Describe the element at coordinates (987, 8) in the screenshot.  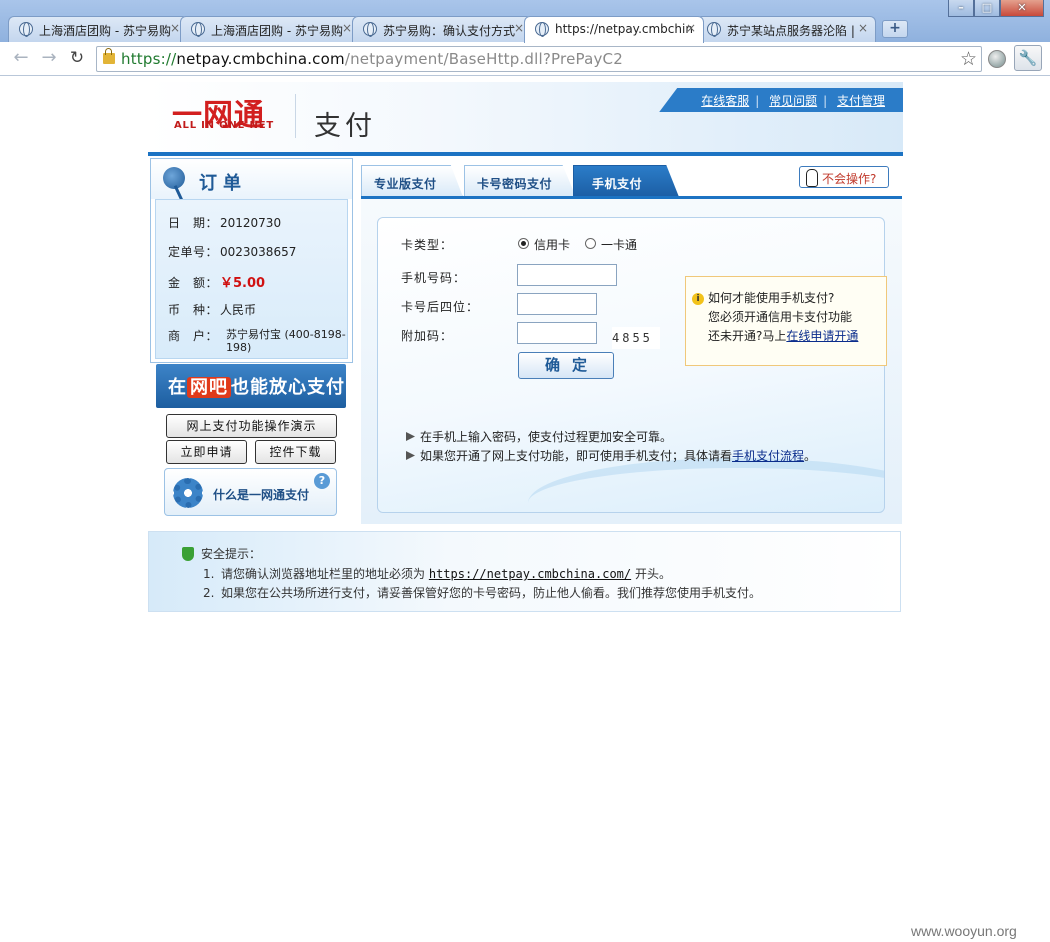
I see `maximize-icon: □` at that location.